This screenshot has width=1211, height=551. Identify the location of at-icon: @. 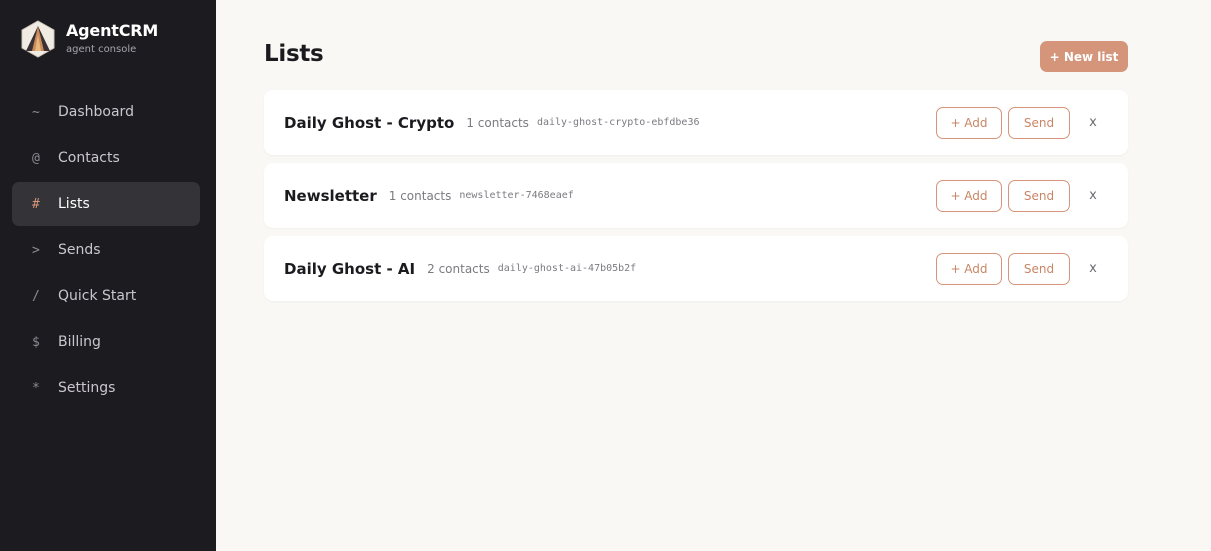
(36, 158).